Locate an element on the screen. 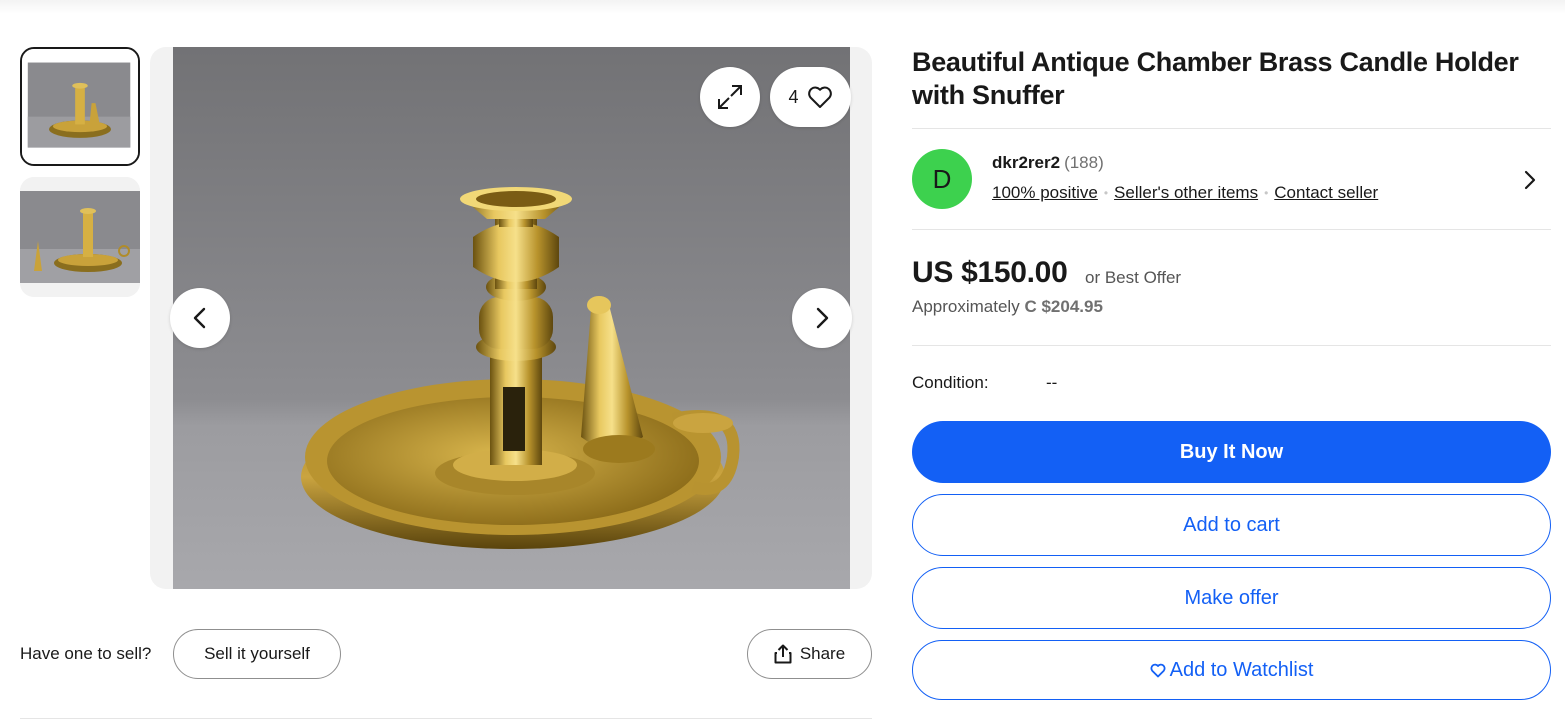 This screenshot has width=1565, height=726. approximate-price: Approximately C $204.95 is located at coordinates (1007, 307).